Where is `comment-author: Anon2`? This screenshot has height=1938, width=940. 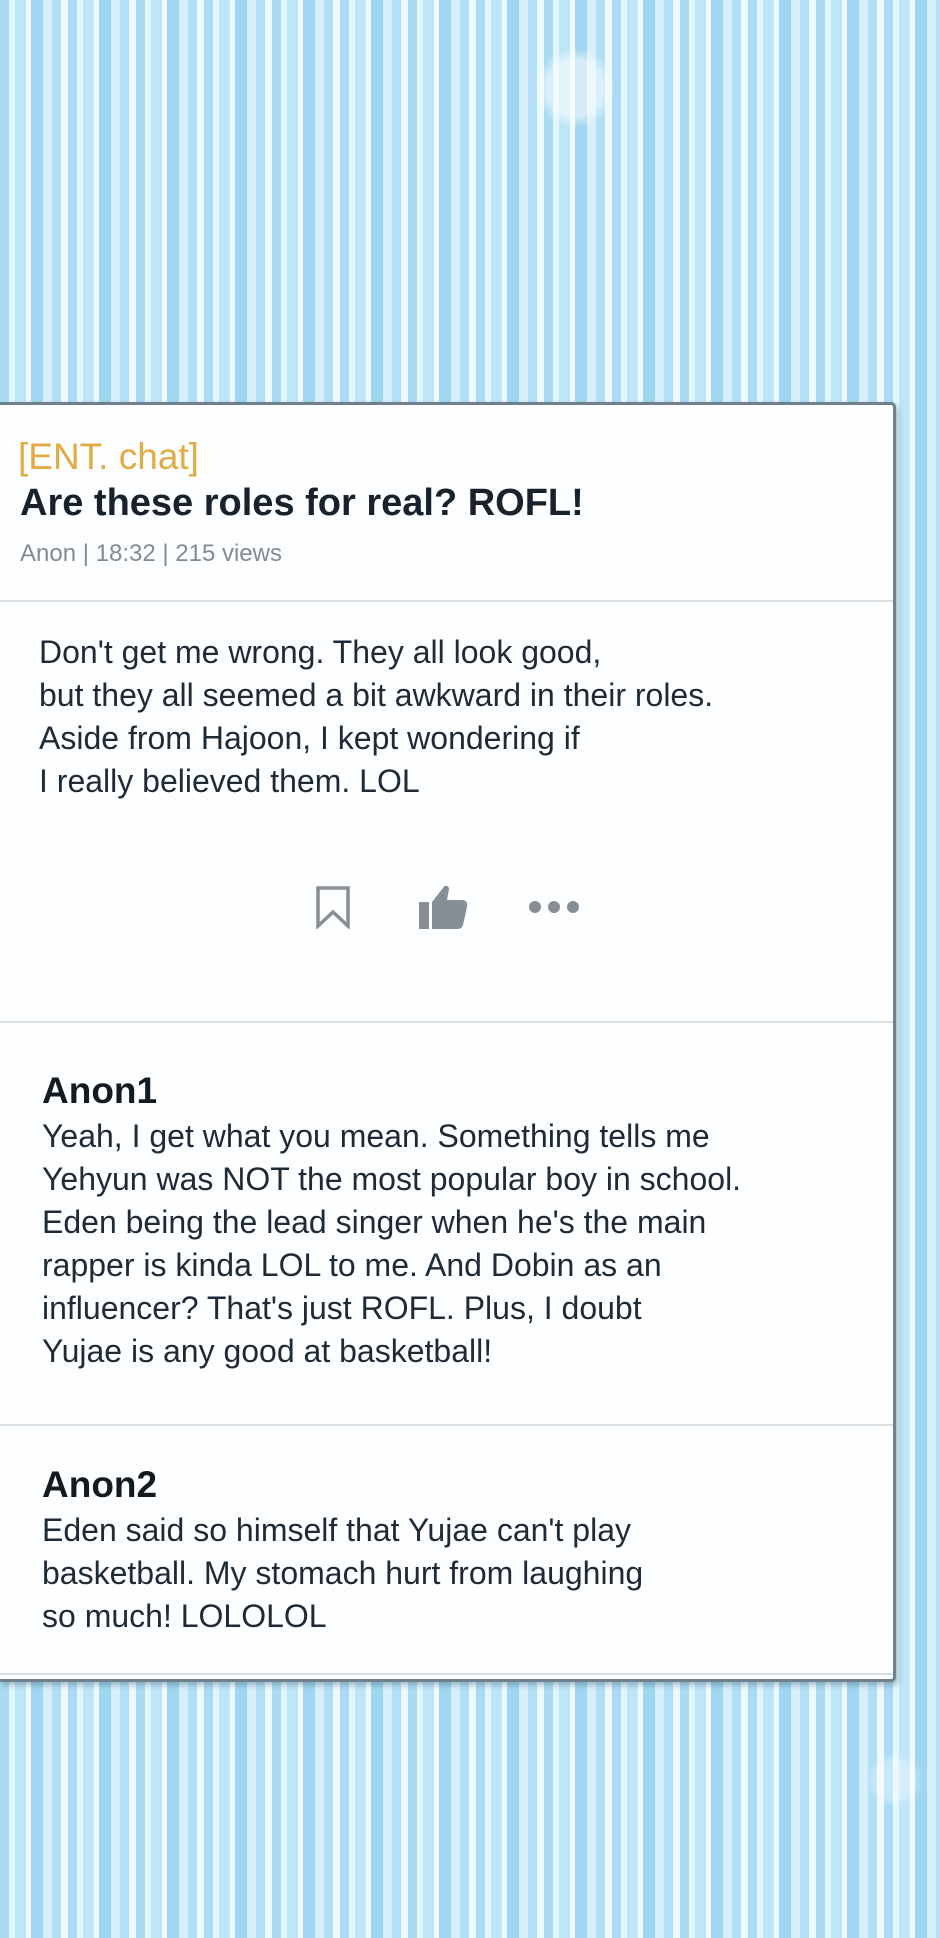
comment-author: Anon2 is located at coordinates (100, 1484).